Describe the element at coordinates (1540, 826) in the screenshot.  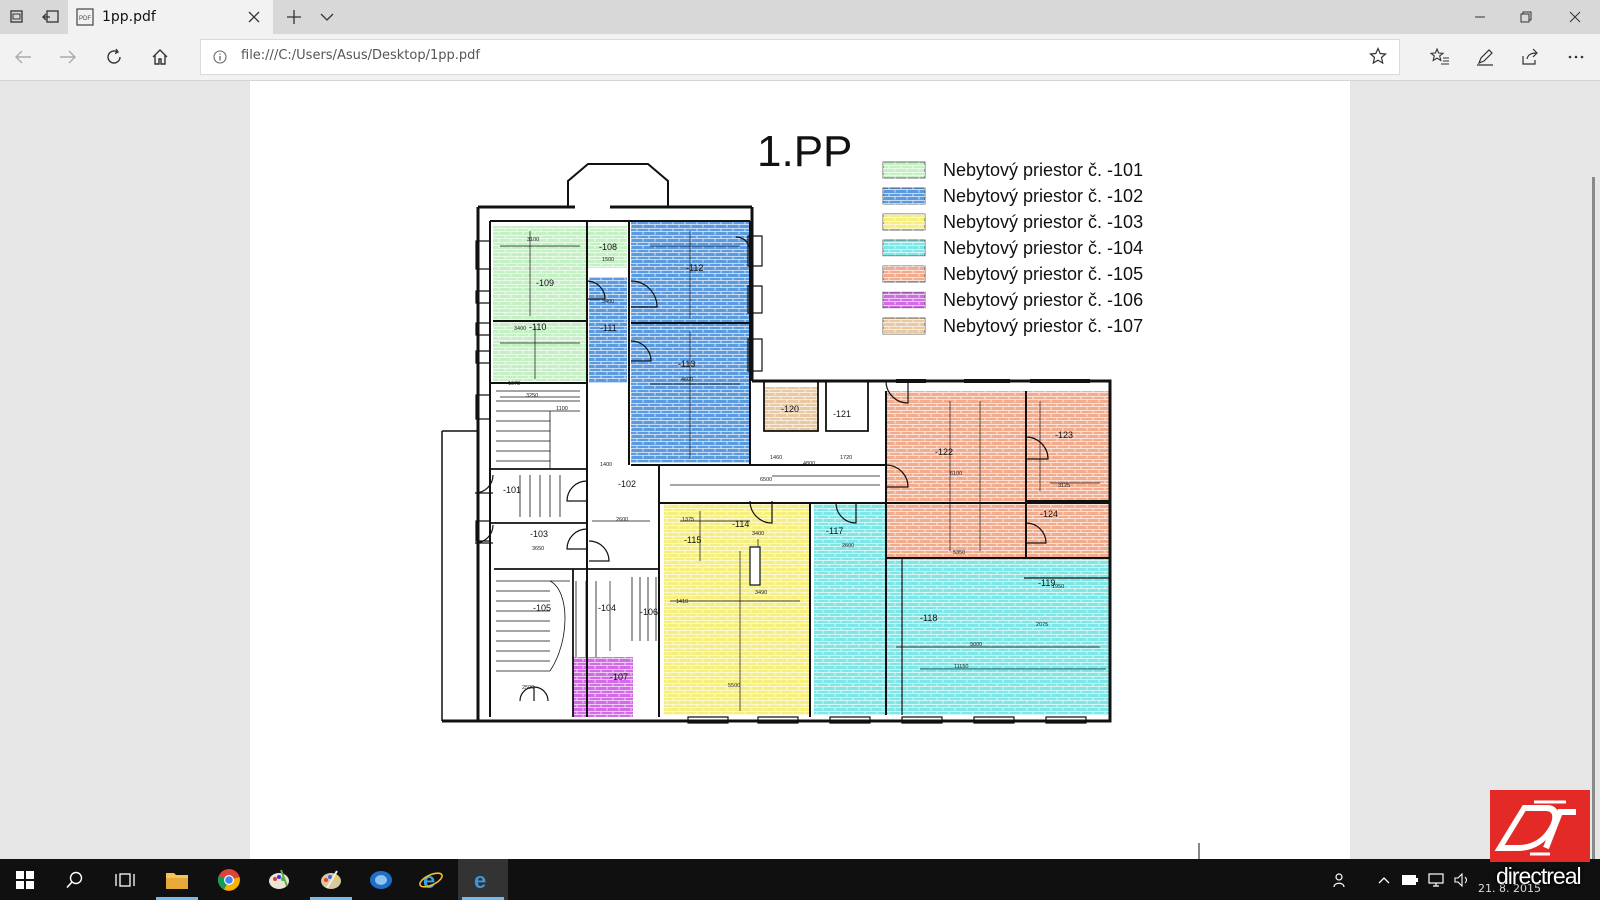
I see `directreal-logo-mark` at that location.